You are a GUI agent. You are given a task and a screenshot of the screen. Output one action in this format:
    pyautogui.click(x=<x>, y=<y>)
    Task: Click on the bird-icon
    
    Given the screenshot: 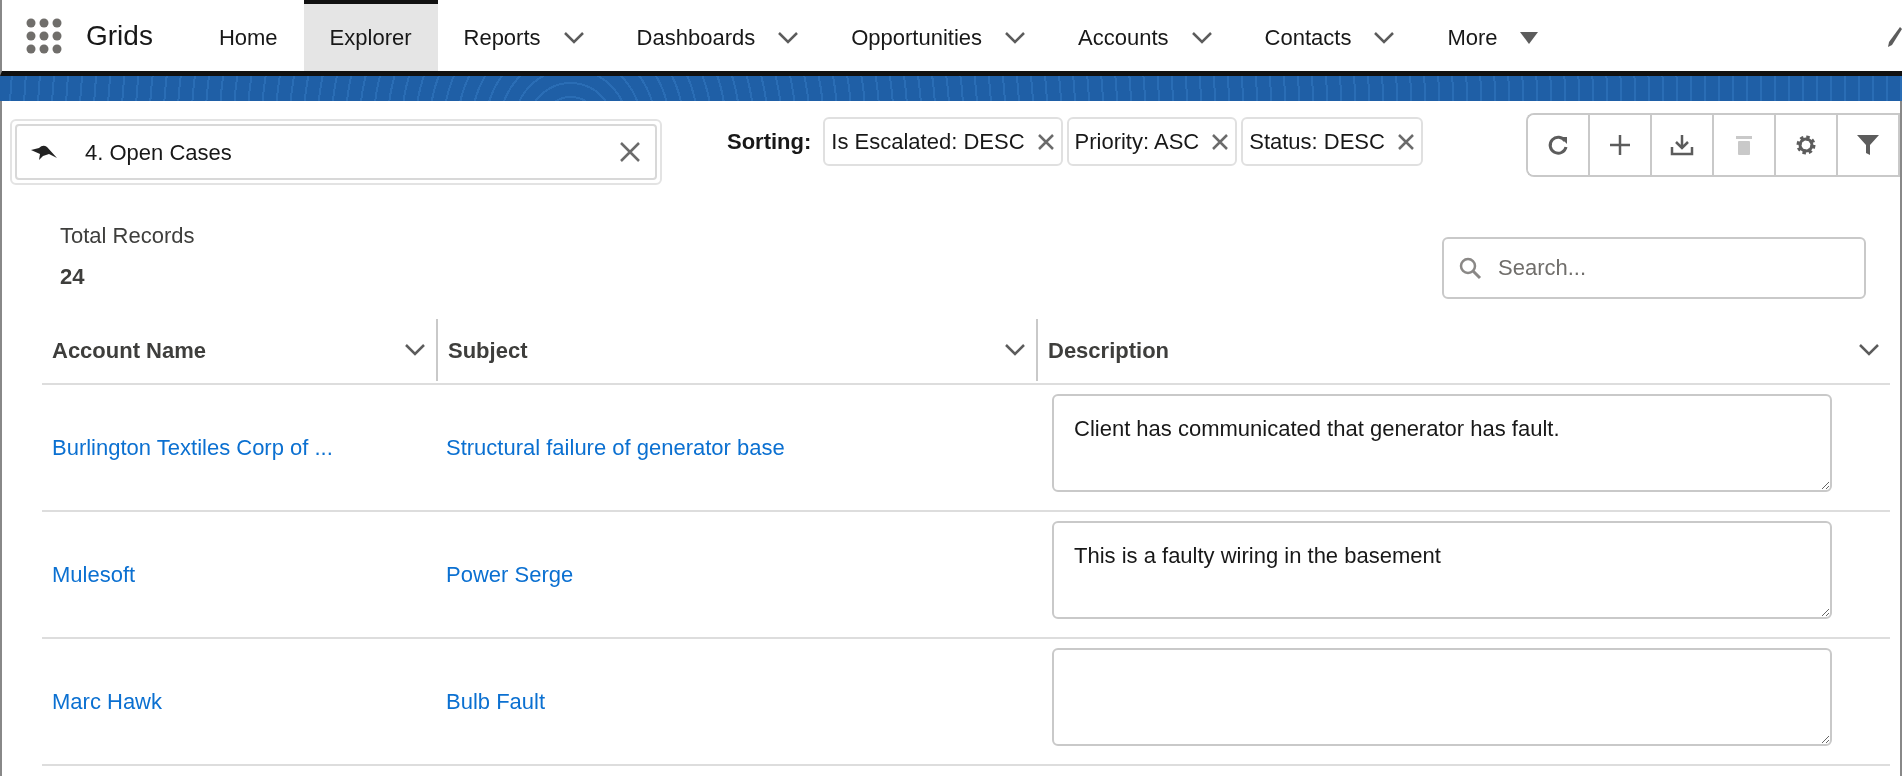 What is the action you would take?
    pyautogui.click(x=44, y=152)
    